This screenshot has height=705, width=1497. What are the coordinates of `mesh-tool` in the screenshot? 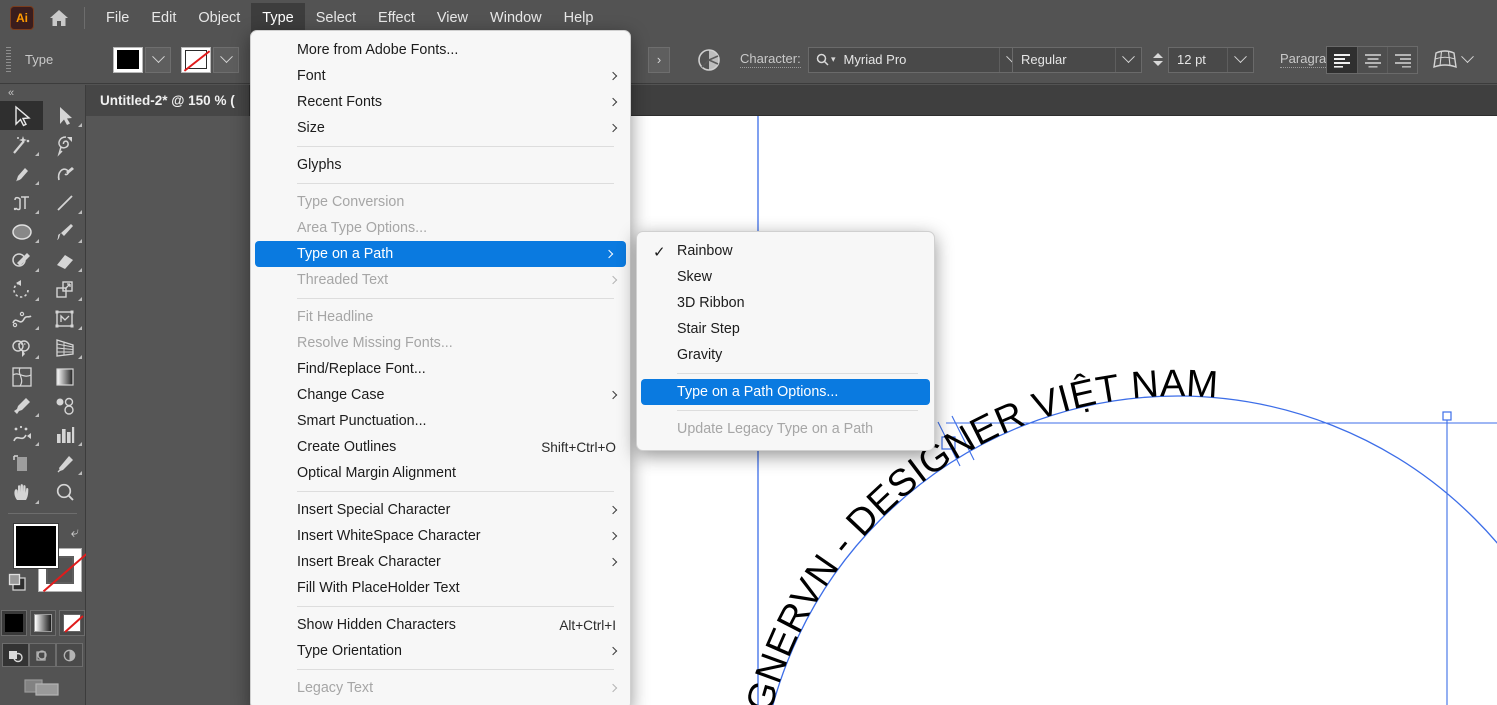 It's located at (21, 376).